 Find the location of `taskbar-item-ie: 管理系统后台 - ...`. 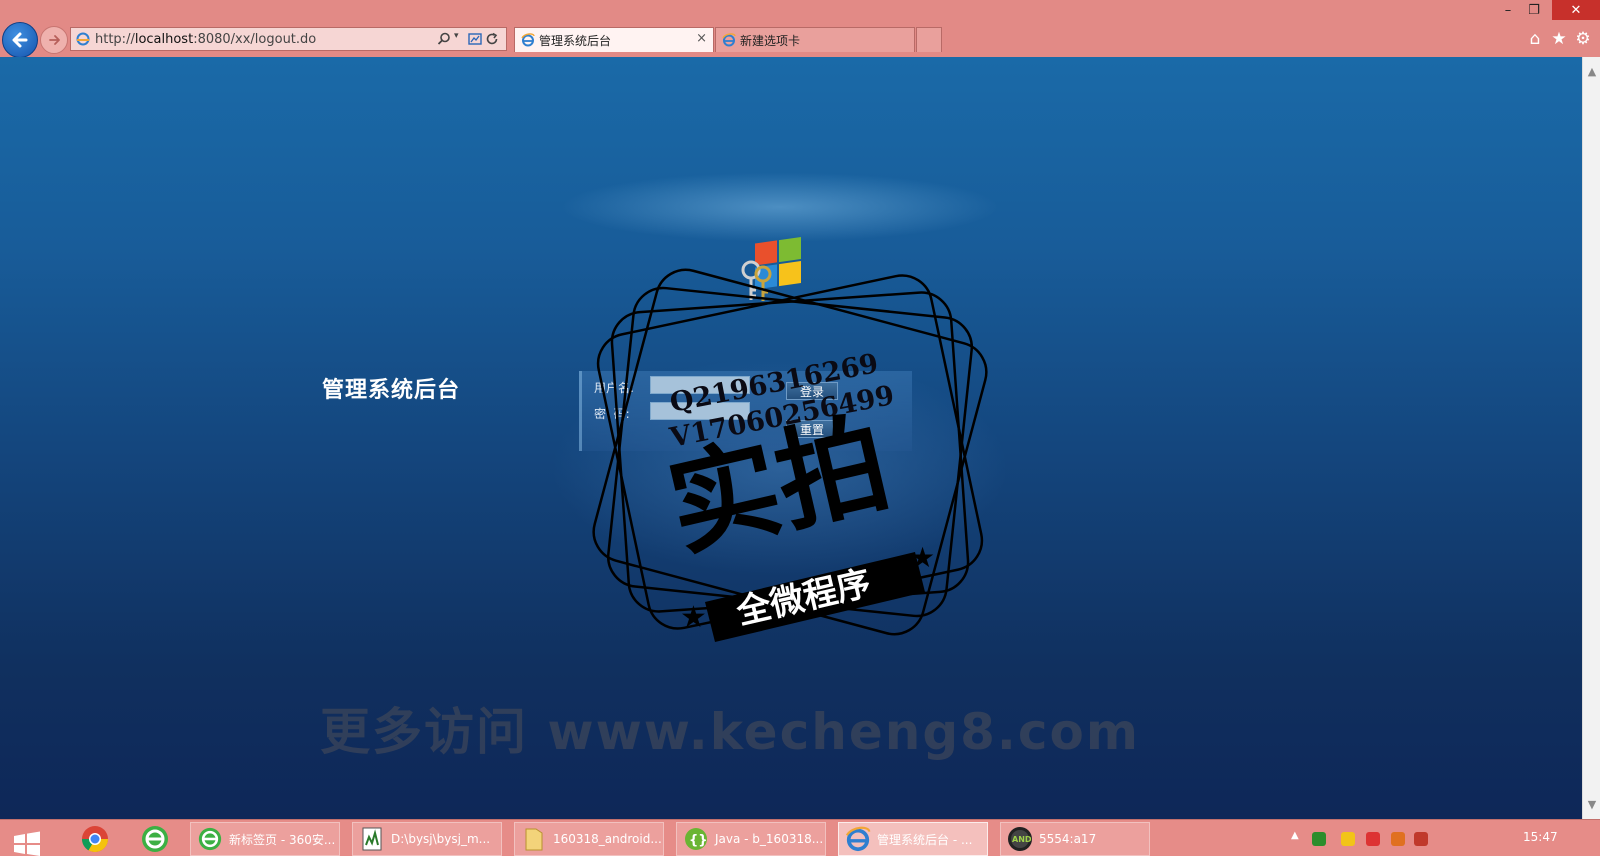

taskbar-item-ie: 管理系统后台 - ... is located at coordinates (913, 839).